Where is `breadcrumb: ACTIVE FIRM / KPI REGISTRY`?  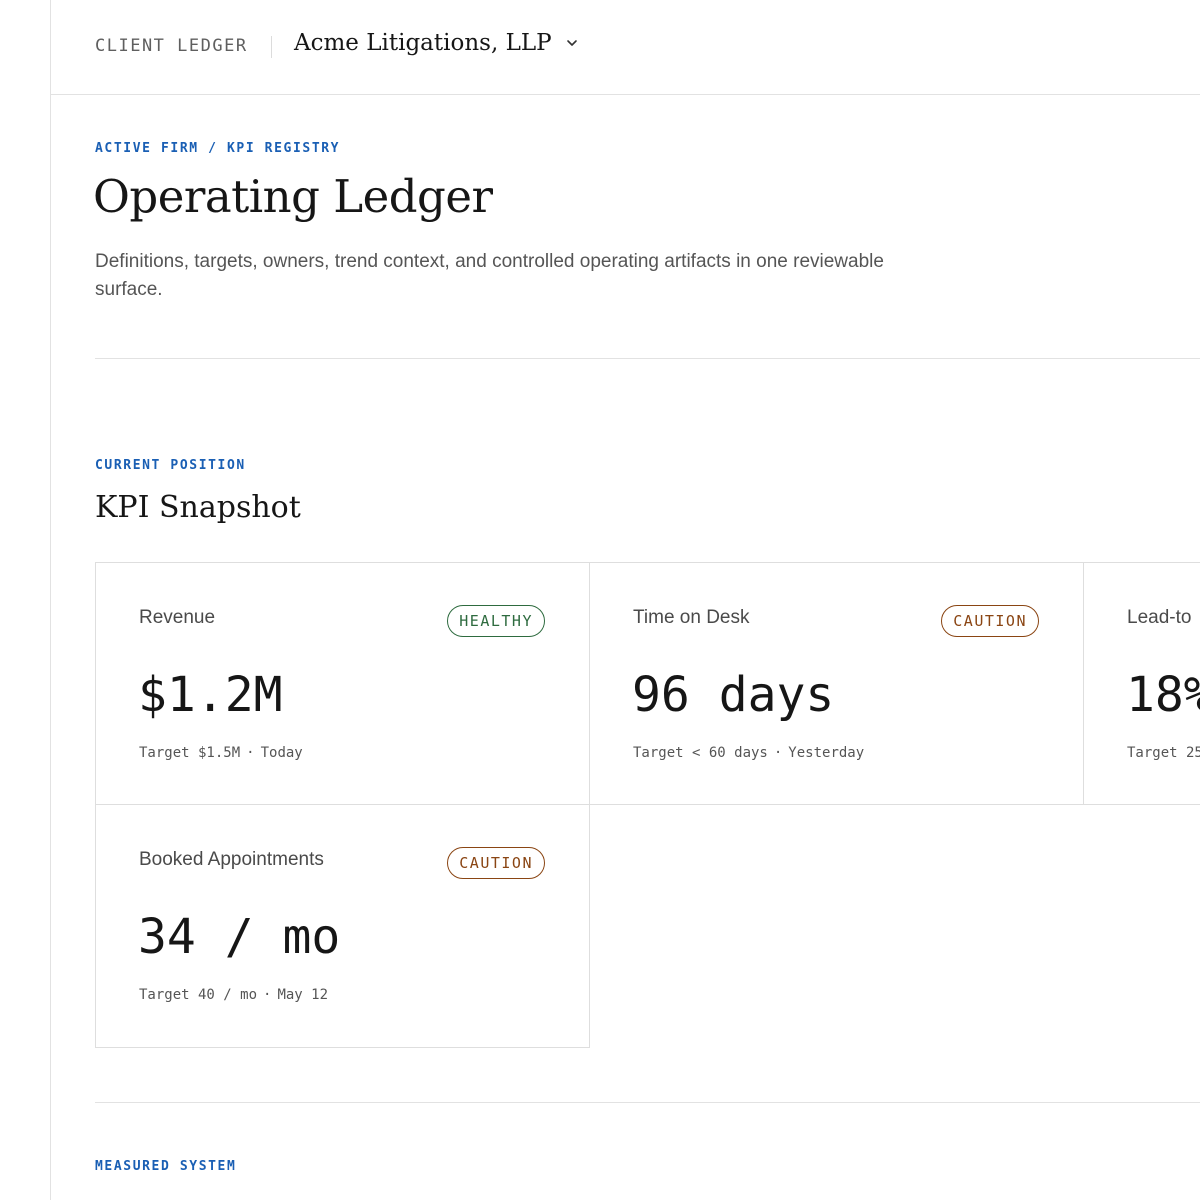 breadcrumb: ACTIVE FIRM / KPI REGISTRY is located at coordinates (217, 148).